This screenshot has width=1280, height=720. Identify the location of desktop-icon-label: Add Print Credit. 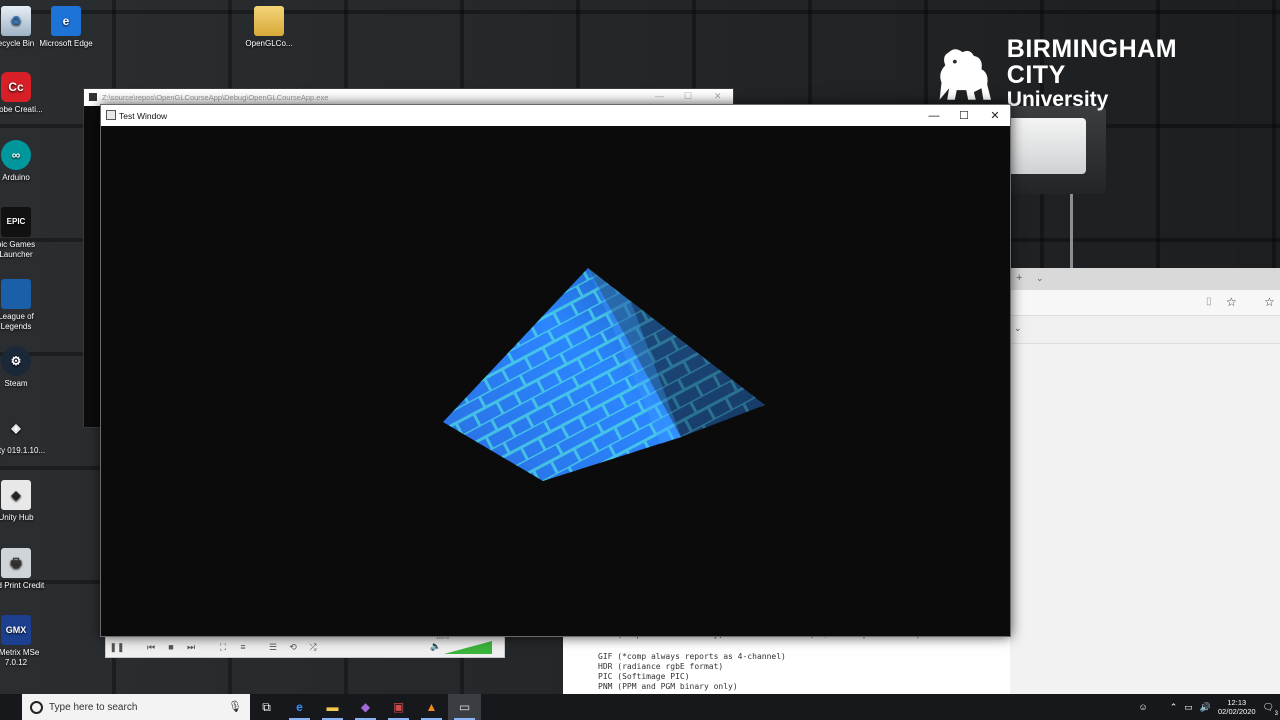
(22, 585).